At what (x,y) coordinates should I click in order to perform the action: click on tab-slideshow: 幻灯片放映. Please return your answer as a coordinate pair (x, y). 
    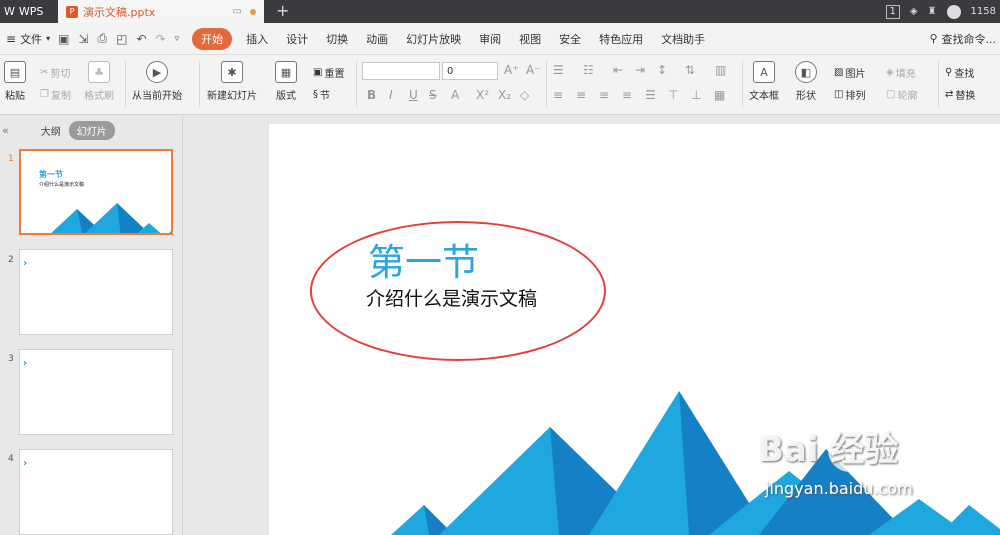
    Looking at the image, I should click on (433, 39).